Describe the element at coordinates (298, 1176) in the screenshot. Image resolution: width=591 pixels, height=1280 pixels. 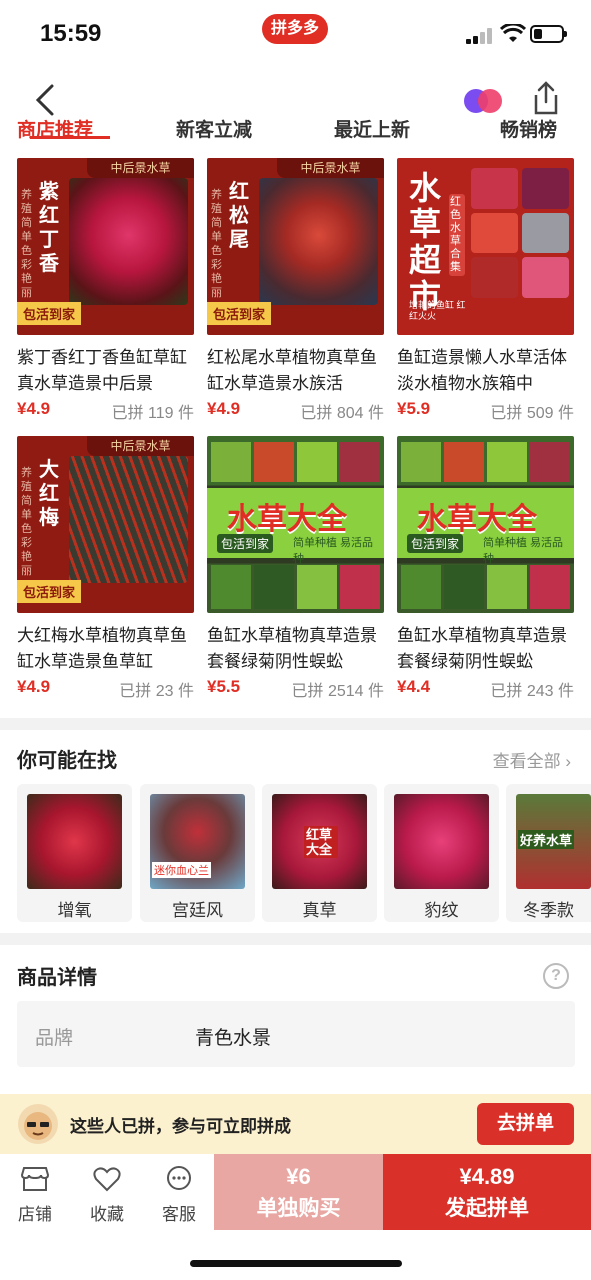
I see `solo-price: ¥6` at that location.